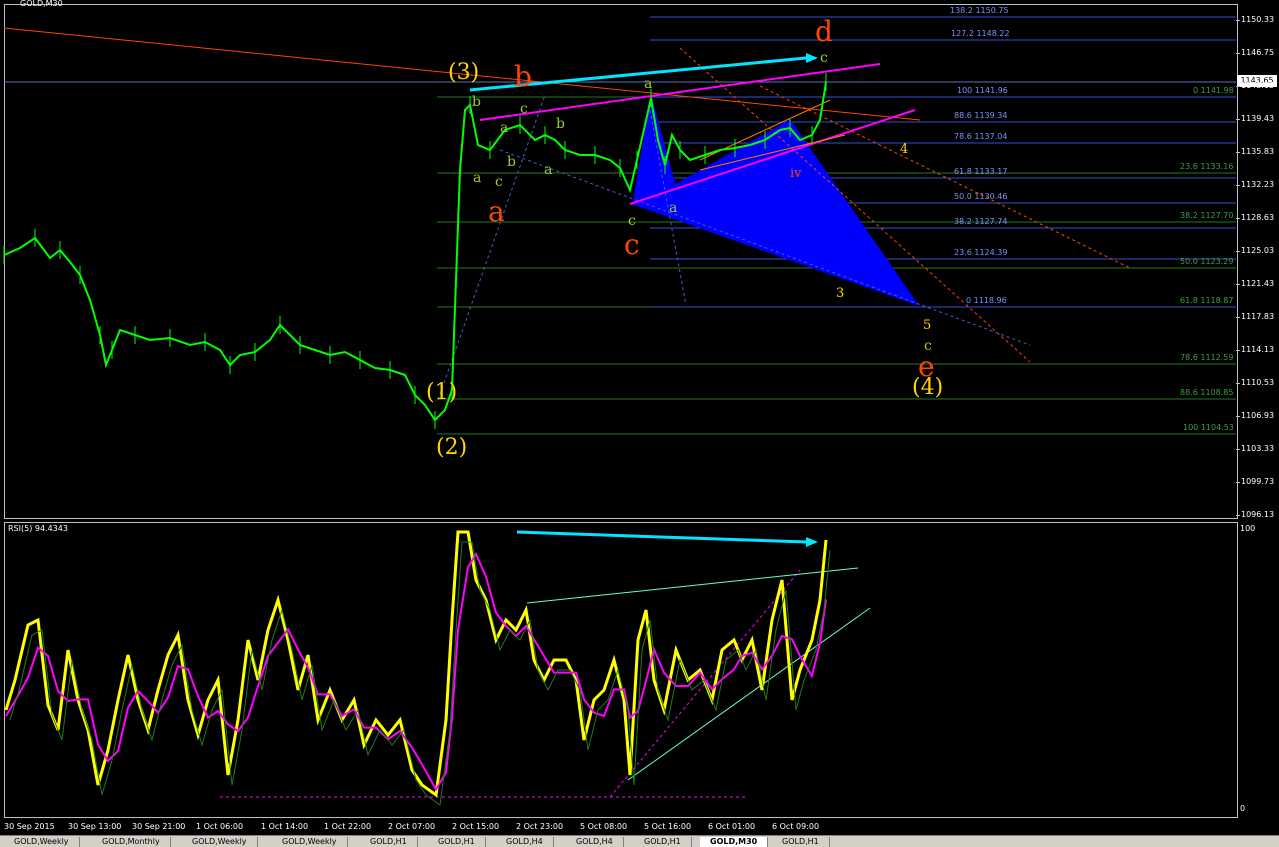  What do you see at coordinates (95, 826) in the screenshot?
I see `time-tick: 30 Sep 13:00` at bounding box center [95, 826].